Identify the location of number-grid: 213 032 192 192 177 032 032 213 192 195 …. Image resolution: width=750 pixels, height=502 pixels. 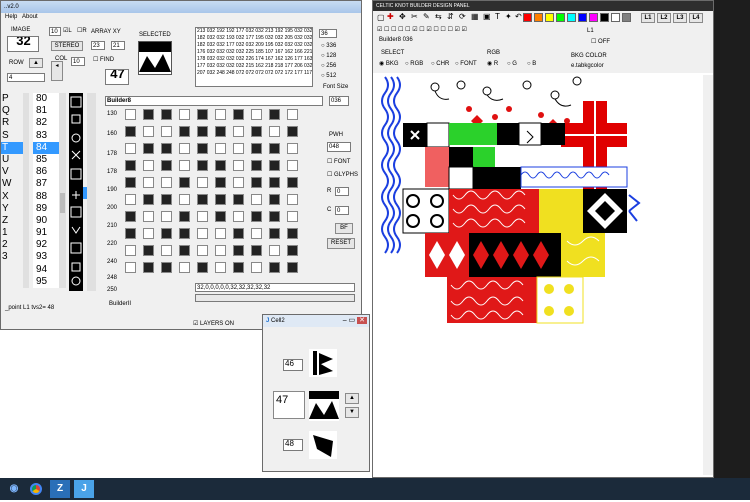
(254, 57).